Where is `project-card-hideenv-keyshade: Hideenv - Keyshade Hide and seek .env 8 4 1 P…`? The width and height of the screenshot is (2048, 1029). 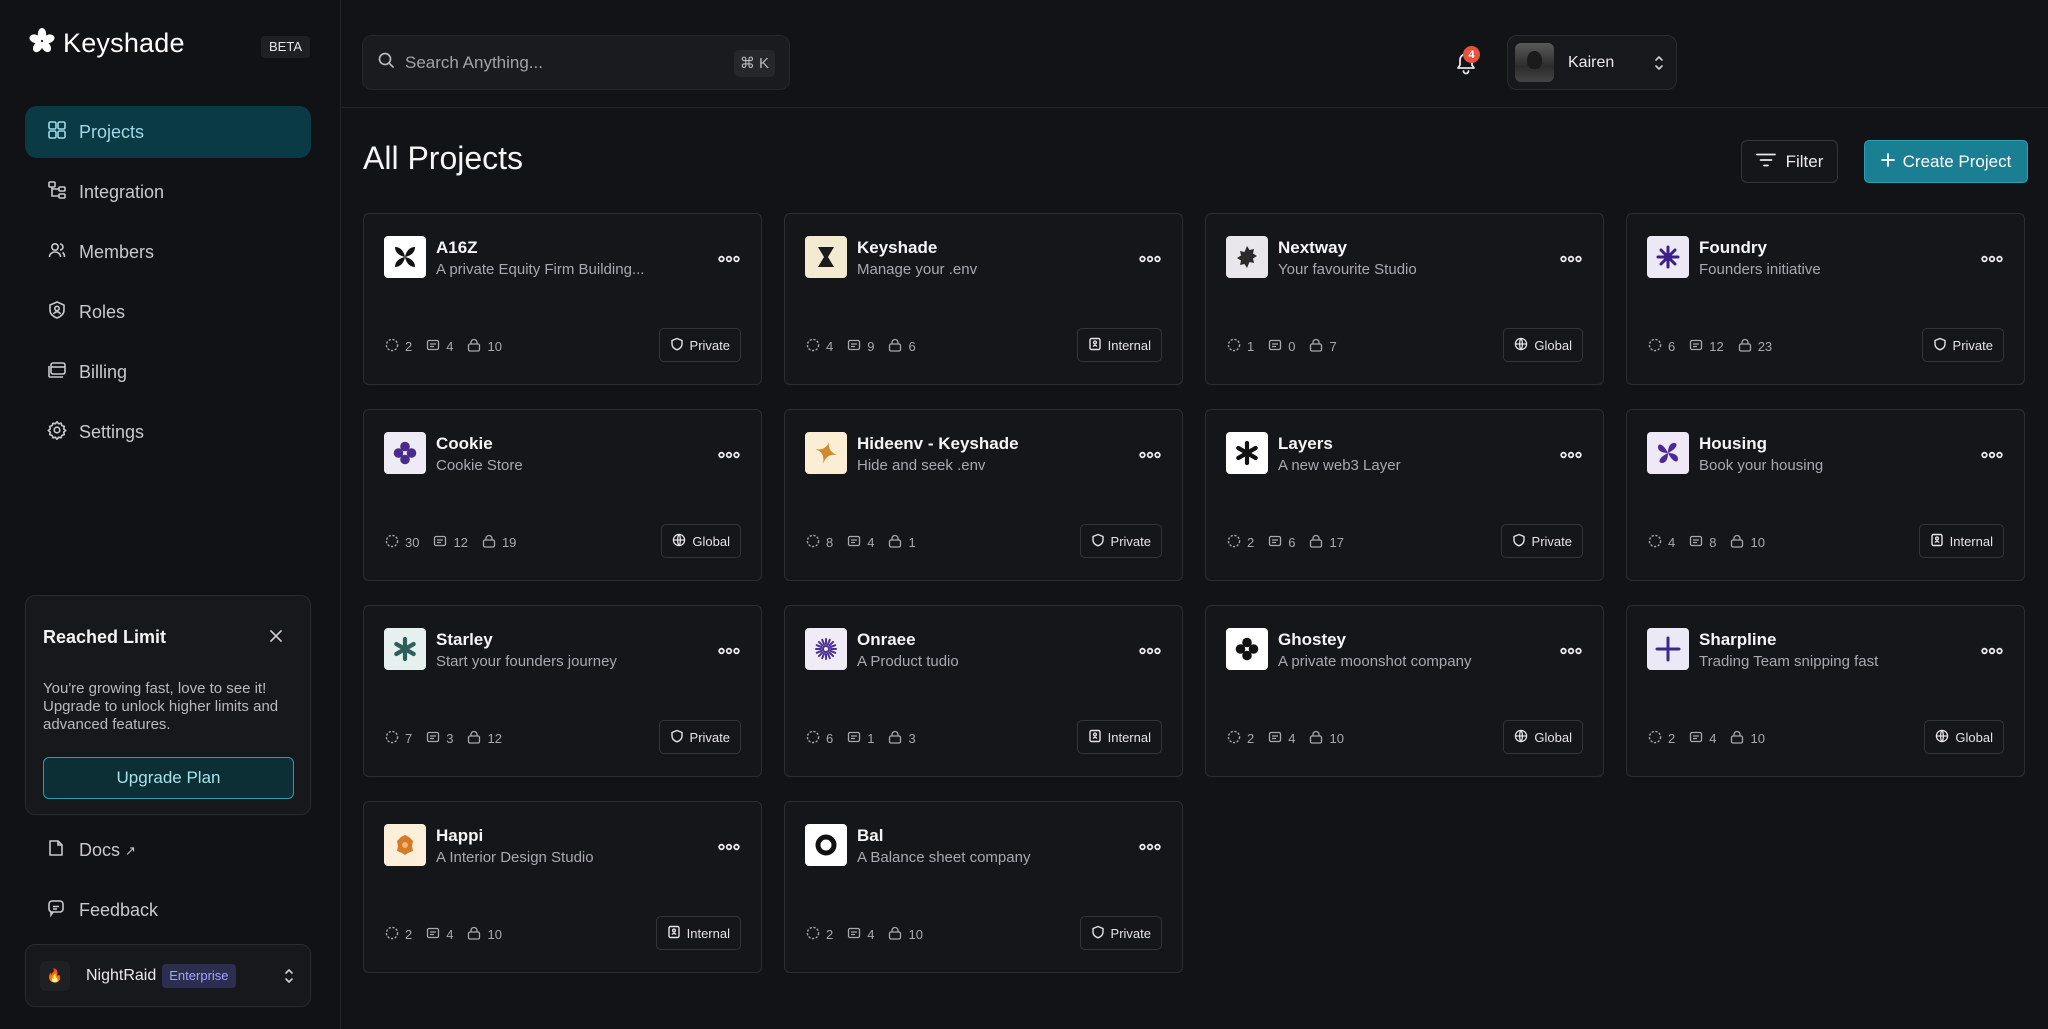
project-card-hideenv-keyshade: Hideenv - Keyshade Hide and seek .env 8 4 1 P… is located at coordinates (983, 495).